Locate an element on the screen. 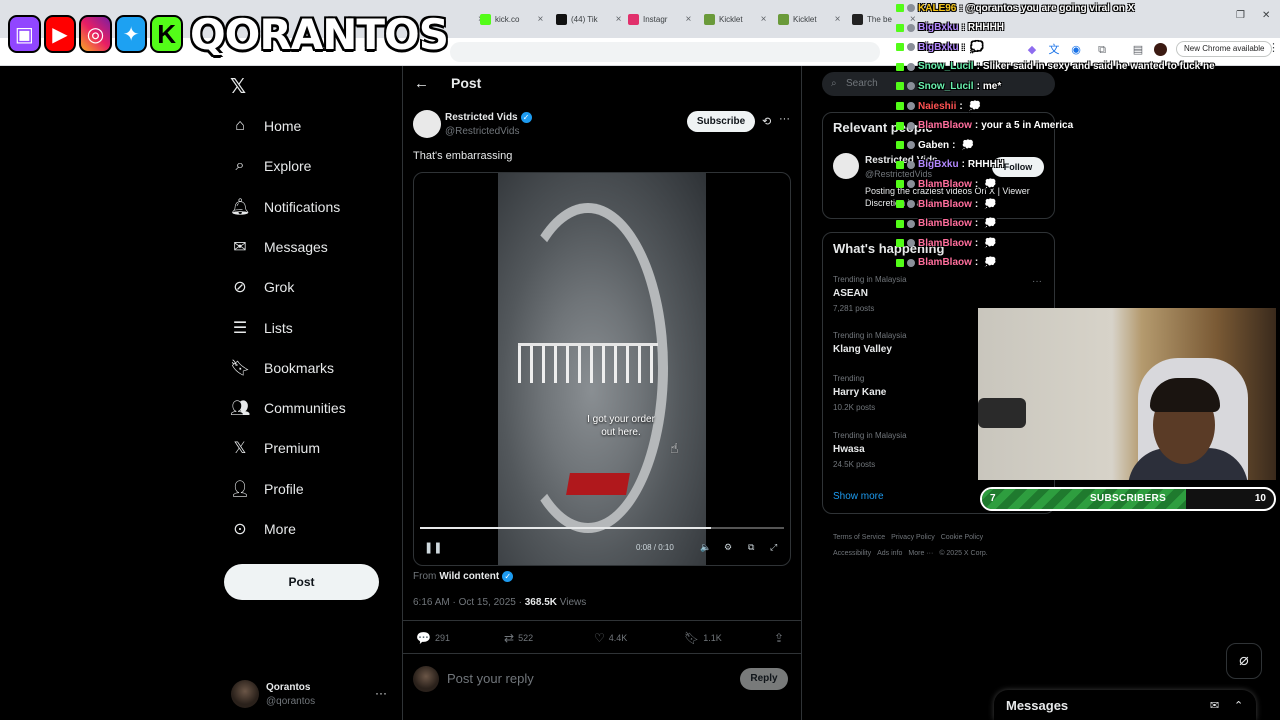 Image resolution: width=1280 pixels, height=720 pixels. browser-tab: kick.co × is located at coordinates (511, 19).